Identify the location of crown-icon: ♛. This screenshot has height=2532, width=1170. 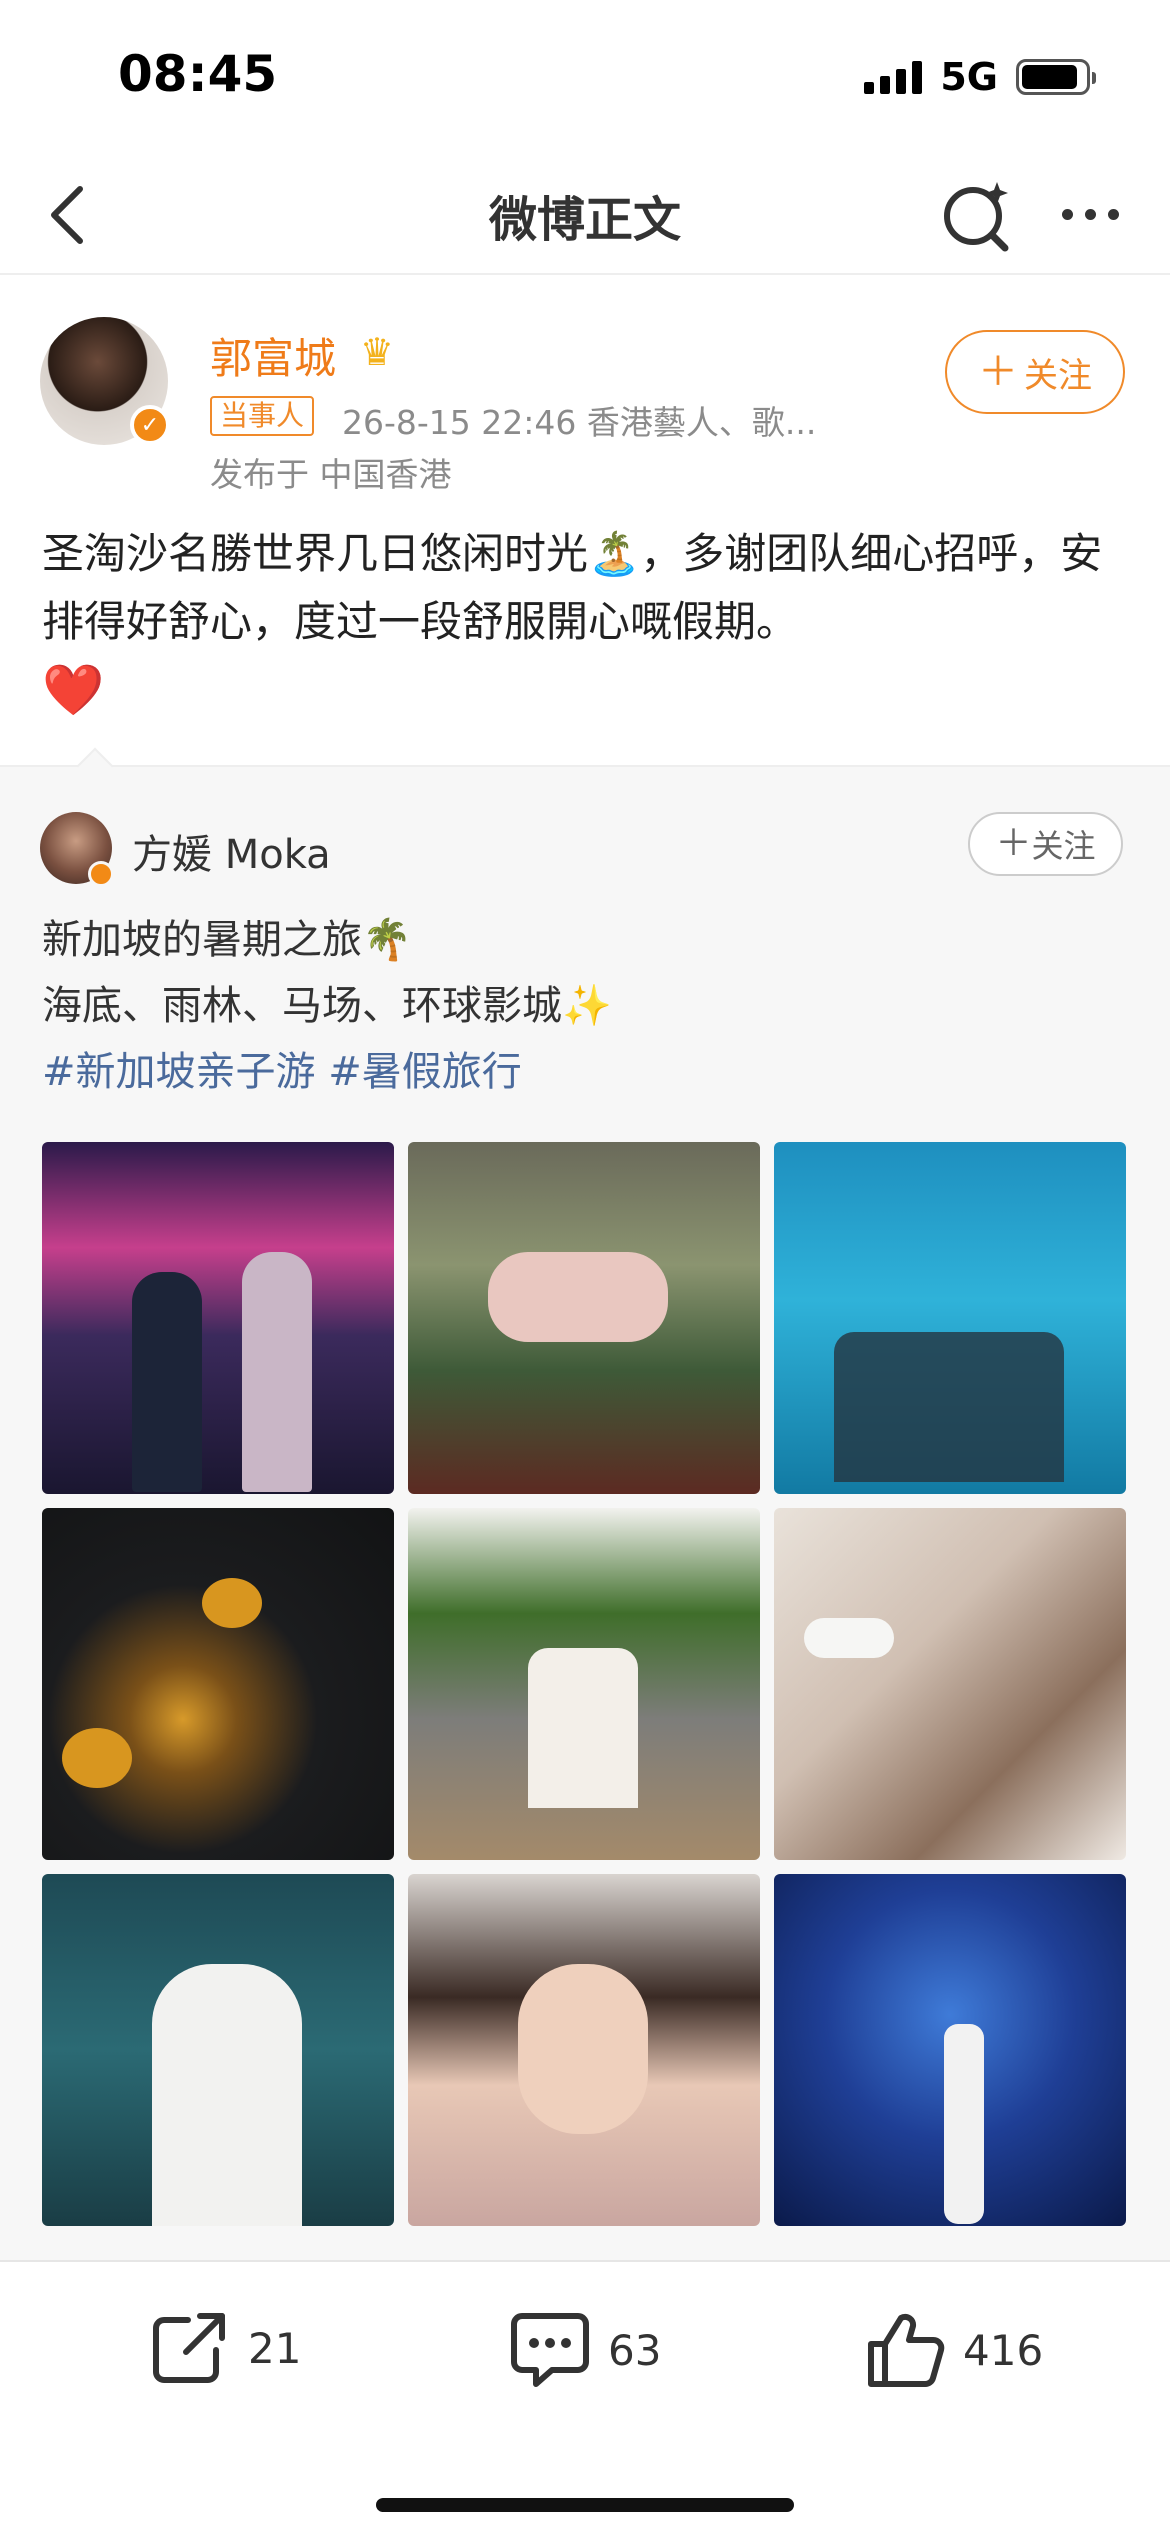
(377, 352).